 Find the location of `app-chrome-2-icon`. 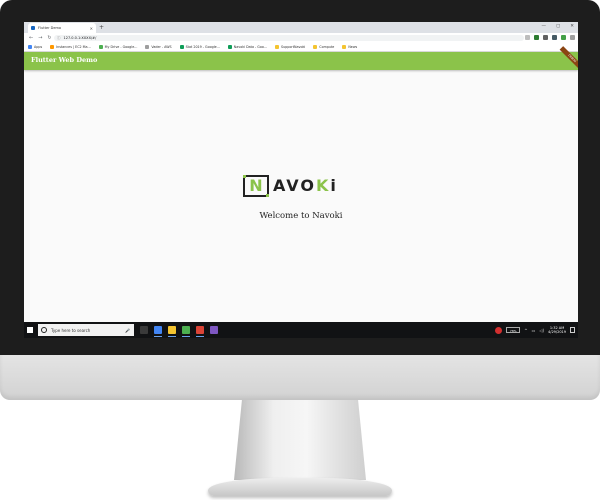

app-chrome-2-icon is located at coordinates (200, 331).